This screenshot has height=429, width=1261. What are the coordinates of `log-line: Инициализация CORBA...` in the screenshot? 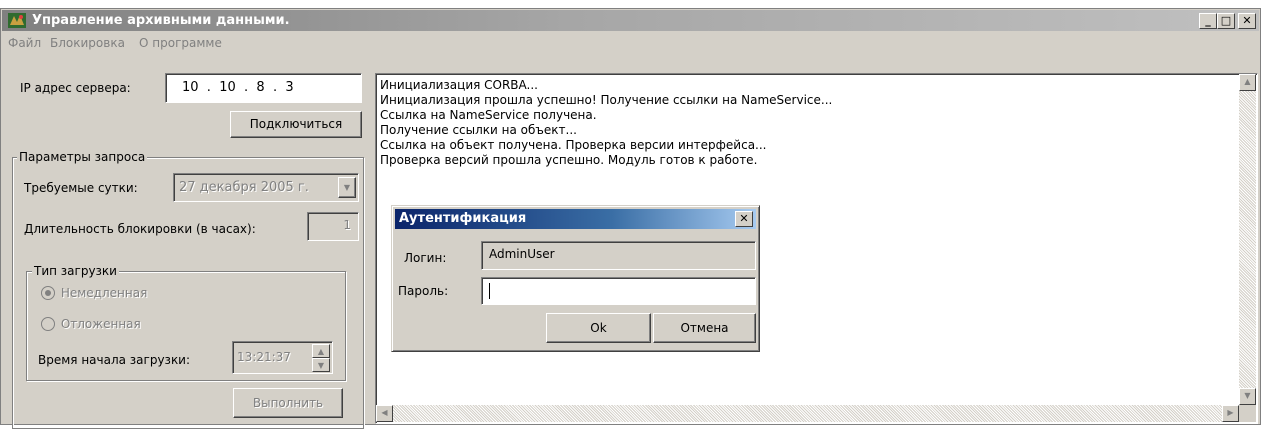 It's located at (459, 85).